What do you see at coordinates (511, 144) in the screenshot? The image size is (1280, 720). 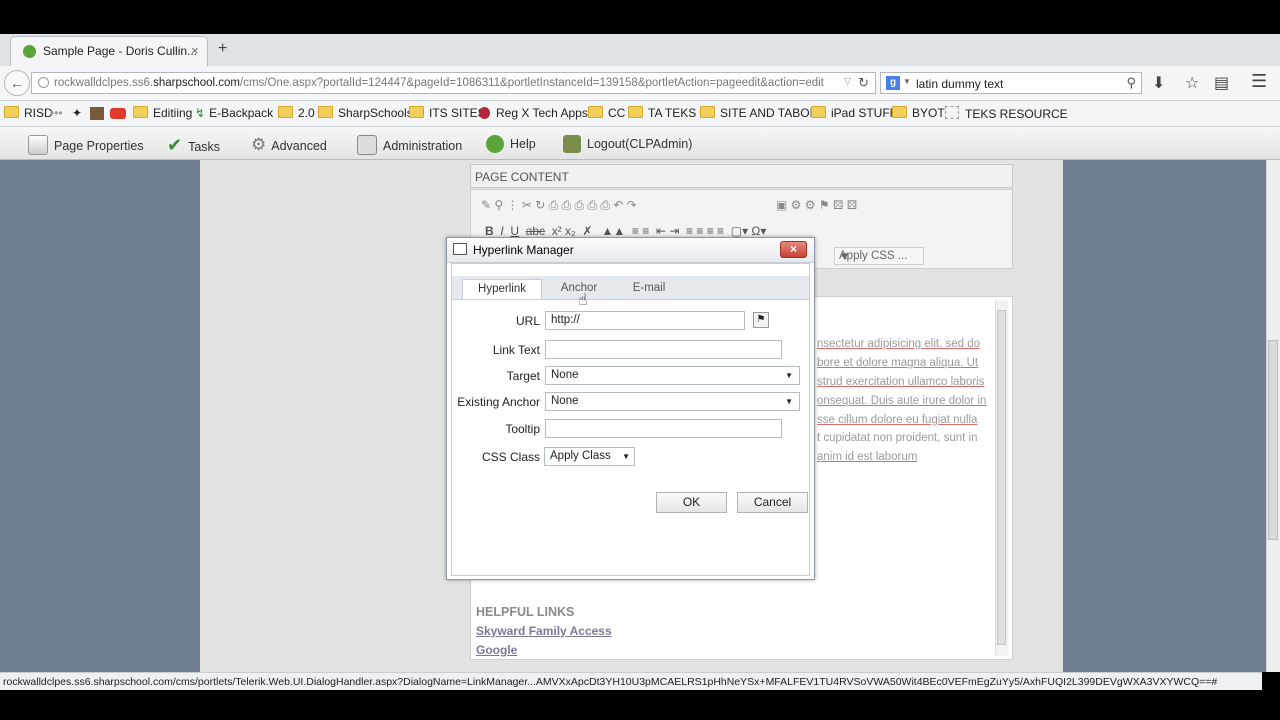 I see `help-button: Help` at bounding box center [511, 144].